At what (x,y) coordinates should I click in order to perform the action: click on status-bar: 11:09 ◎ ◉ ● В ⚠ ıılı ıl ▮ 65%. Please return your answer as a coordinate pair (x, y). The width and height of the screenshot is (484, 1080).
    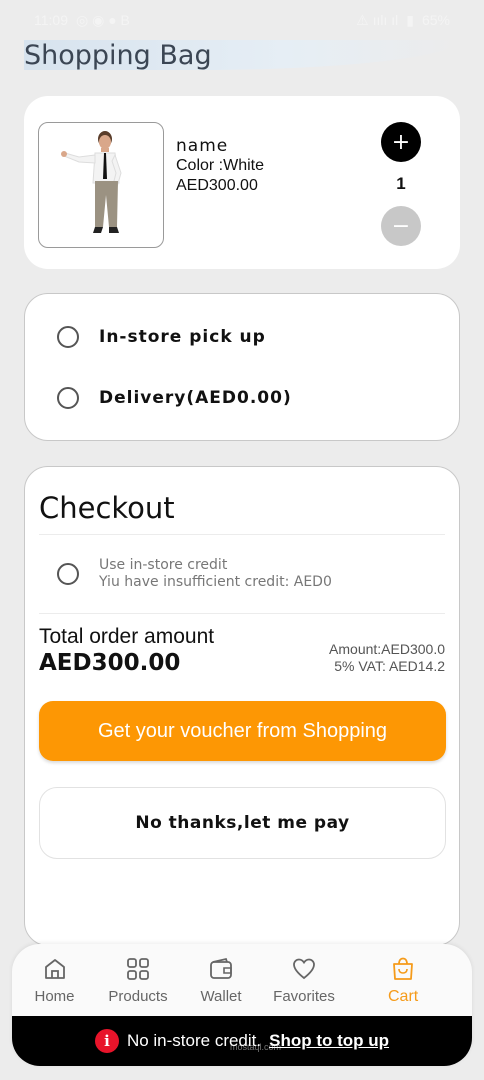
    Looking at the image, I should click on (242, 20).